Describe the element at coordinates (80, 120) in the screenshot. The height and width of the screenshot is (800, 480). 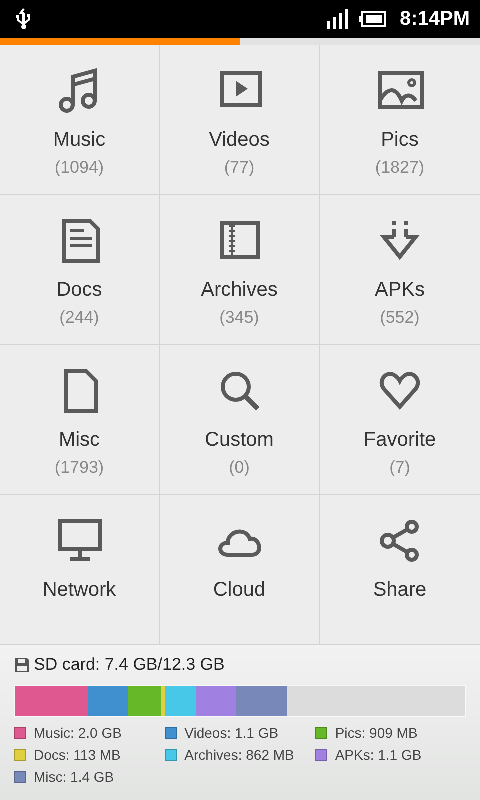
I see `category-tile: Music (1094)` at that location.